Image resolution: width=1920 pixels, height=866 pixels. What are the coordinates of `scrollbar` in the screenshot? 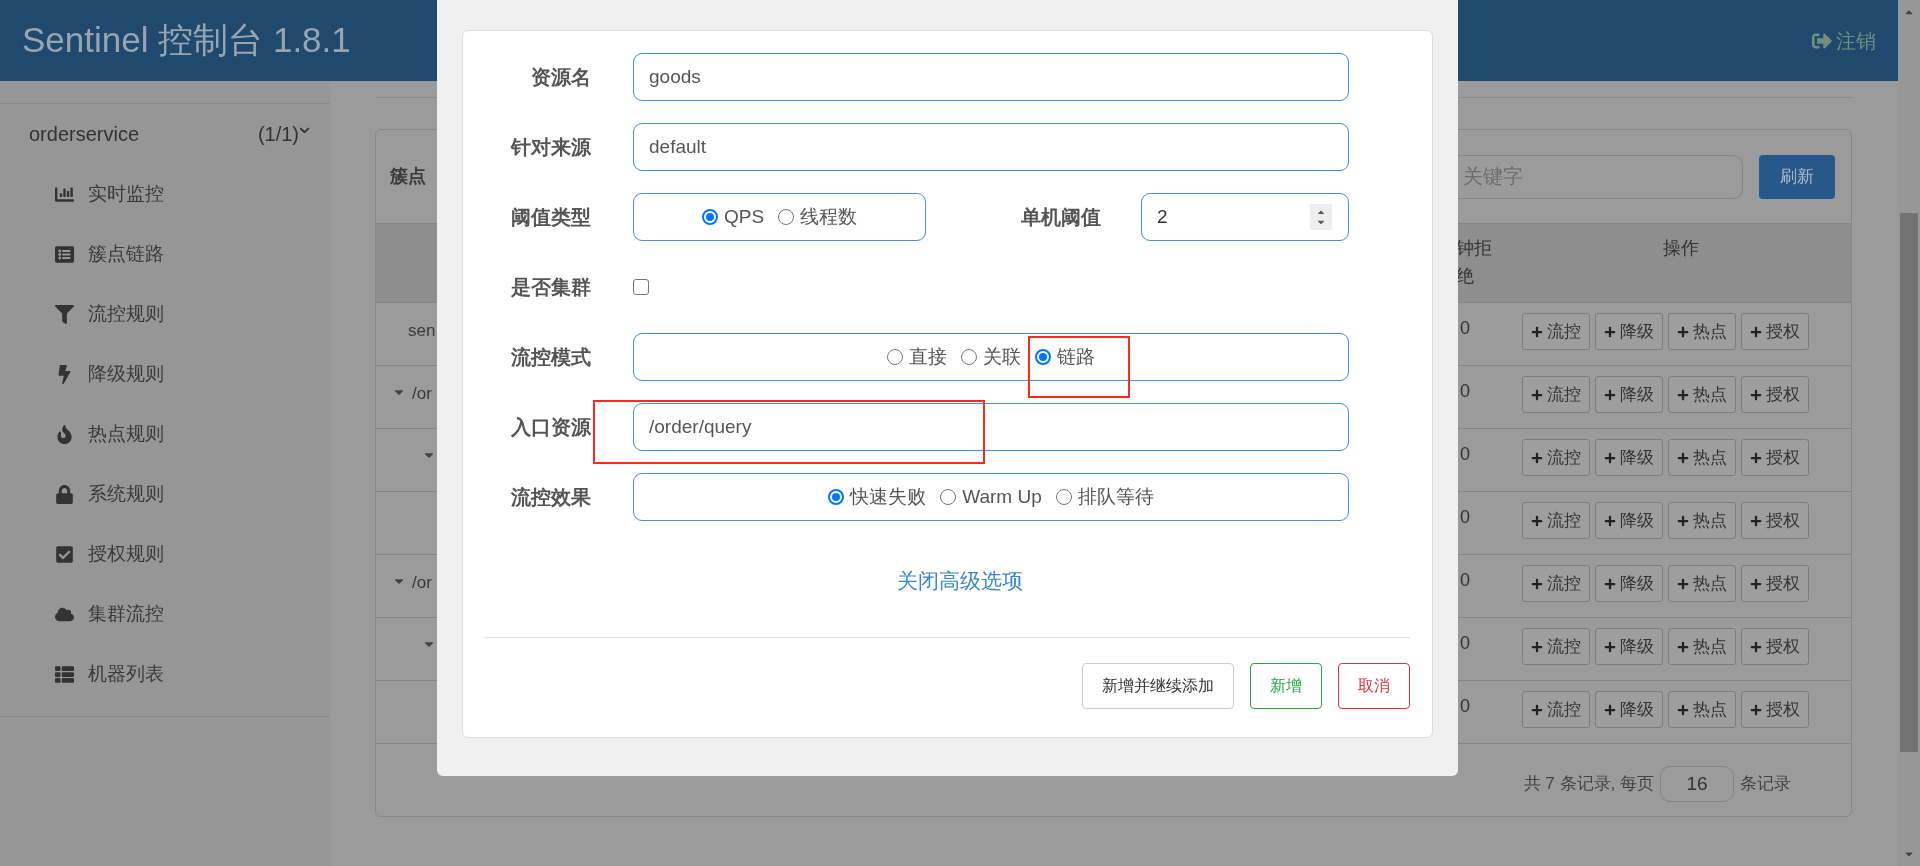 It's located at (1909, 433).